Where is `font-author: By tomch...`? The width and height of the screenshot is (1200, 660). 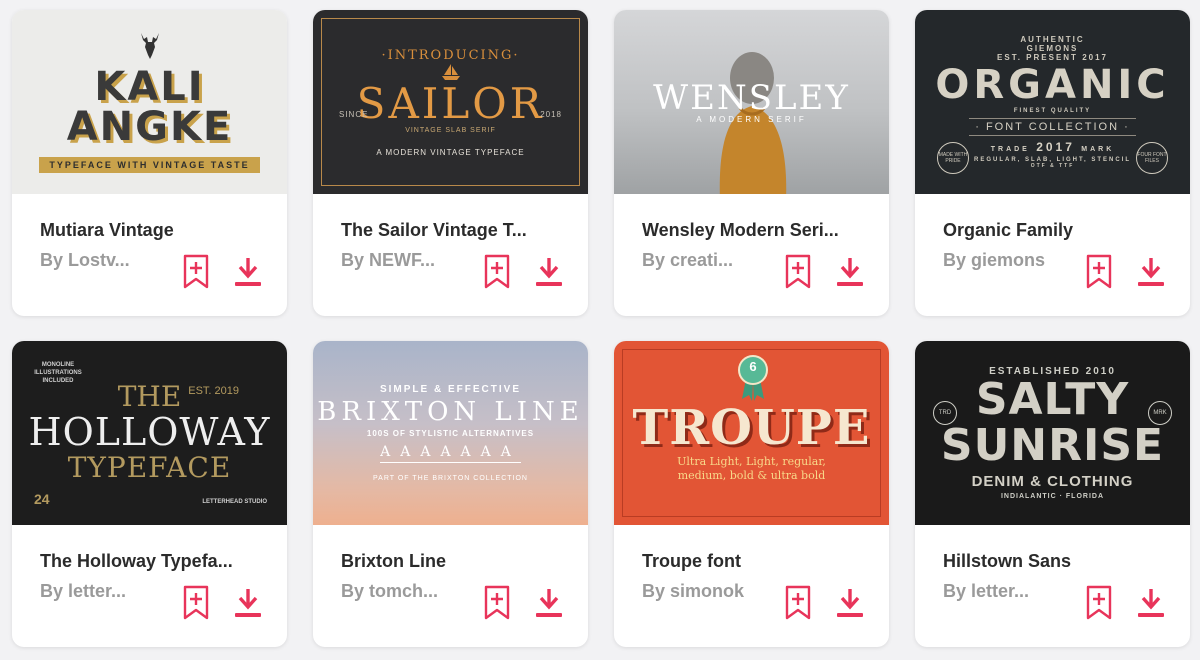
font-author: By tomch... is located at coordinates (411, 591).